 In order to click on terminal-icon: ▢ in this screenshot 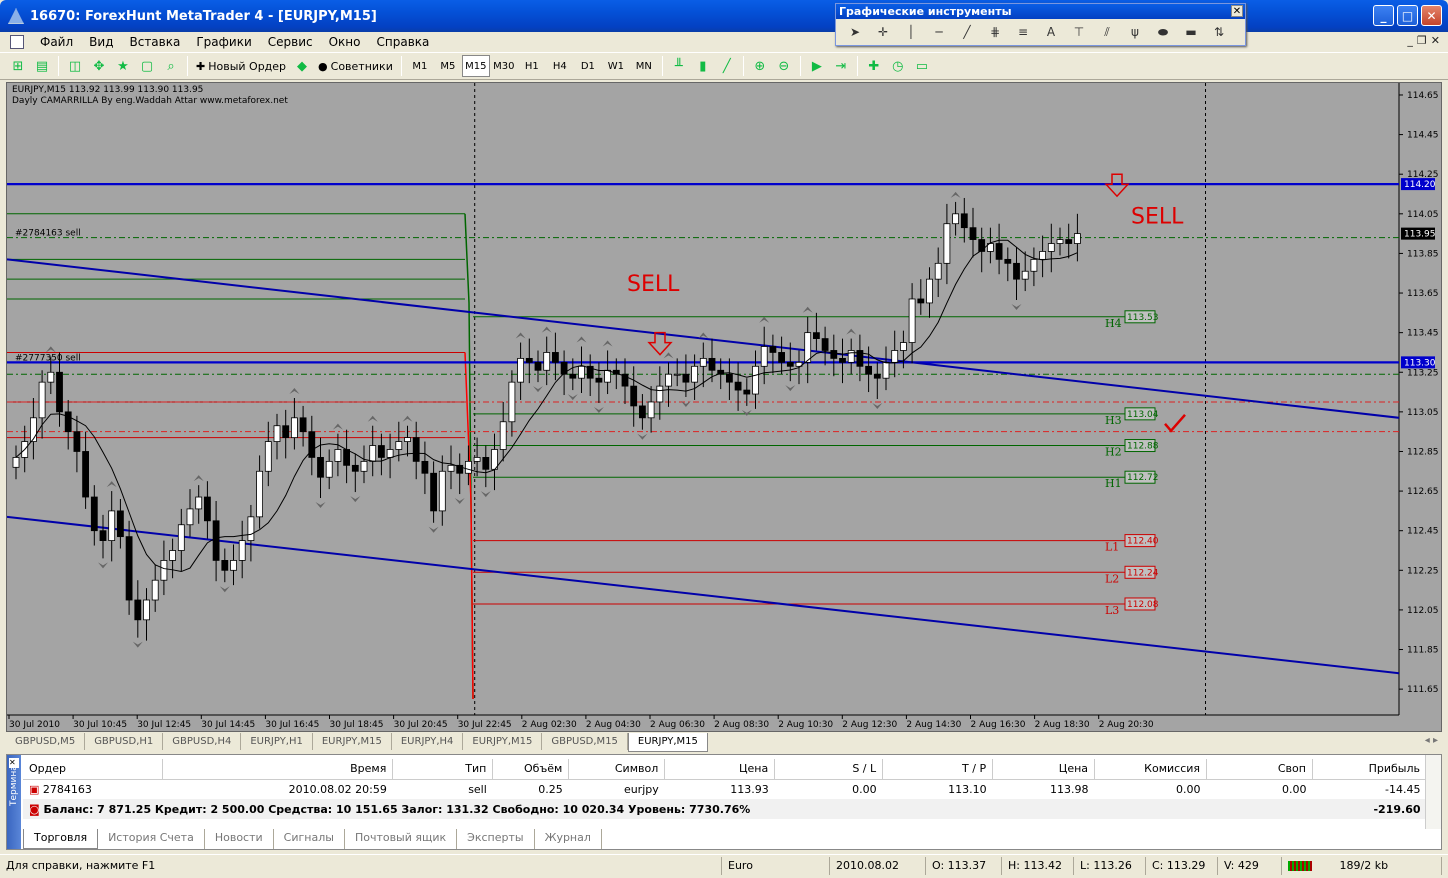, I will do `click(147, 66)`.